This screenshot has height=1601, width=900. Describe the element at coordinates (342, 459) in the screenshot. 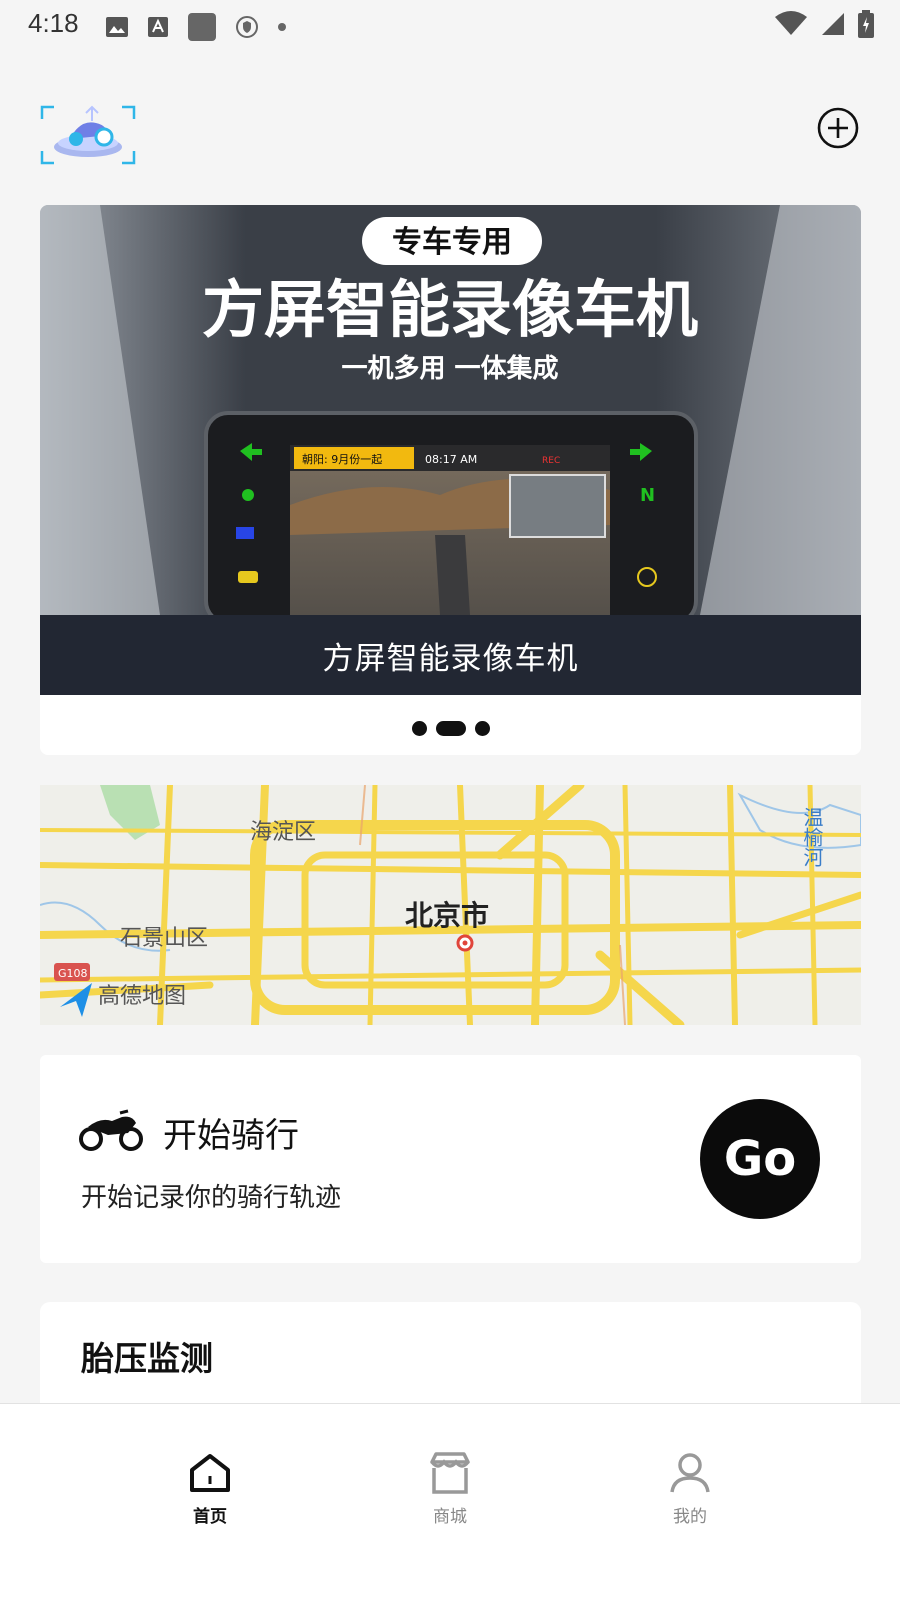

I see `device-screen-info: 朝阳: 9月份一起` at that location.